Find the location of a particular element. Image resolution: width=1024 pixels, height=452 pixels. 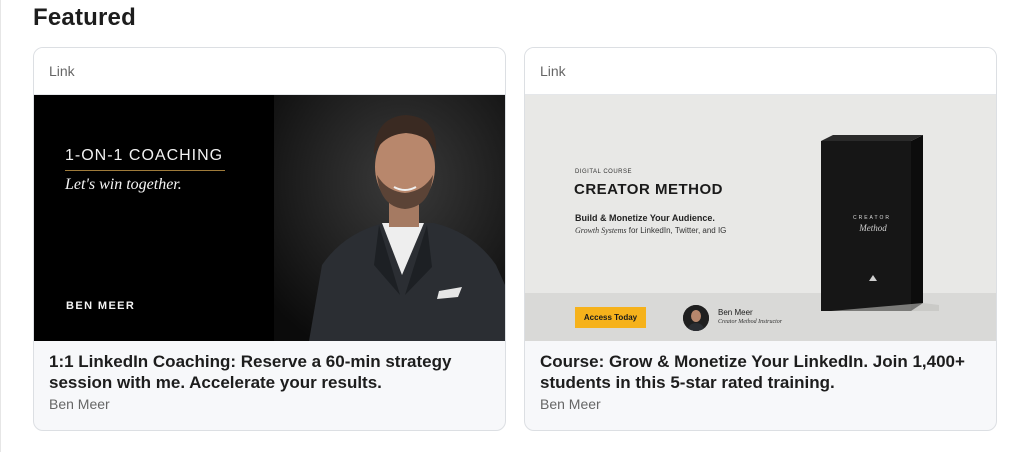

coach-name: BEN MEER is located at coordinates (101, 306).